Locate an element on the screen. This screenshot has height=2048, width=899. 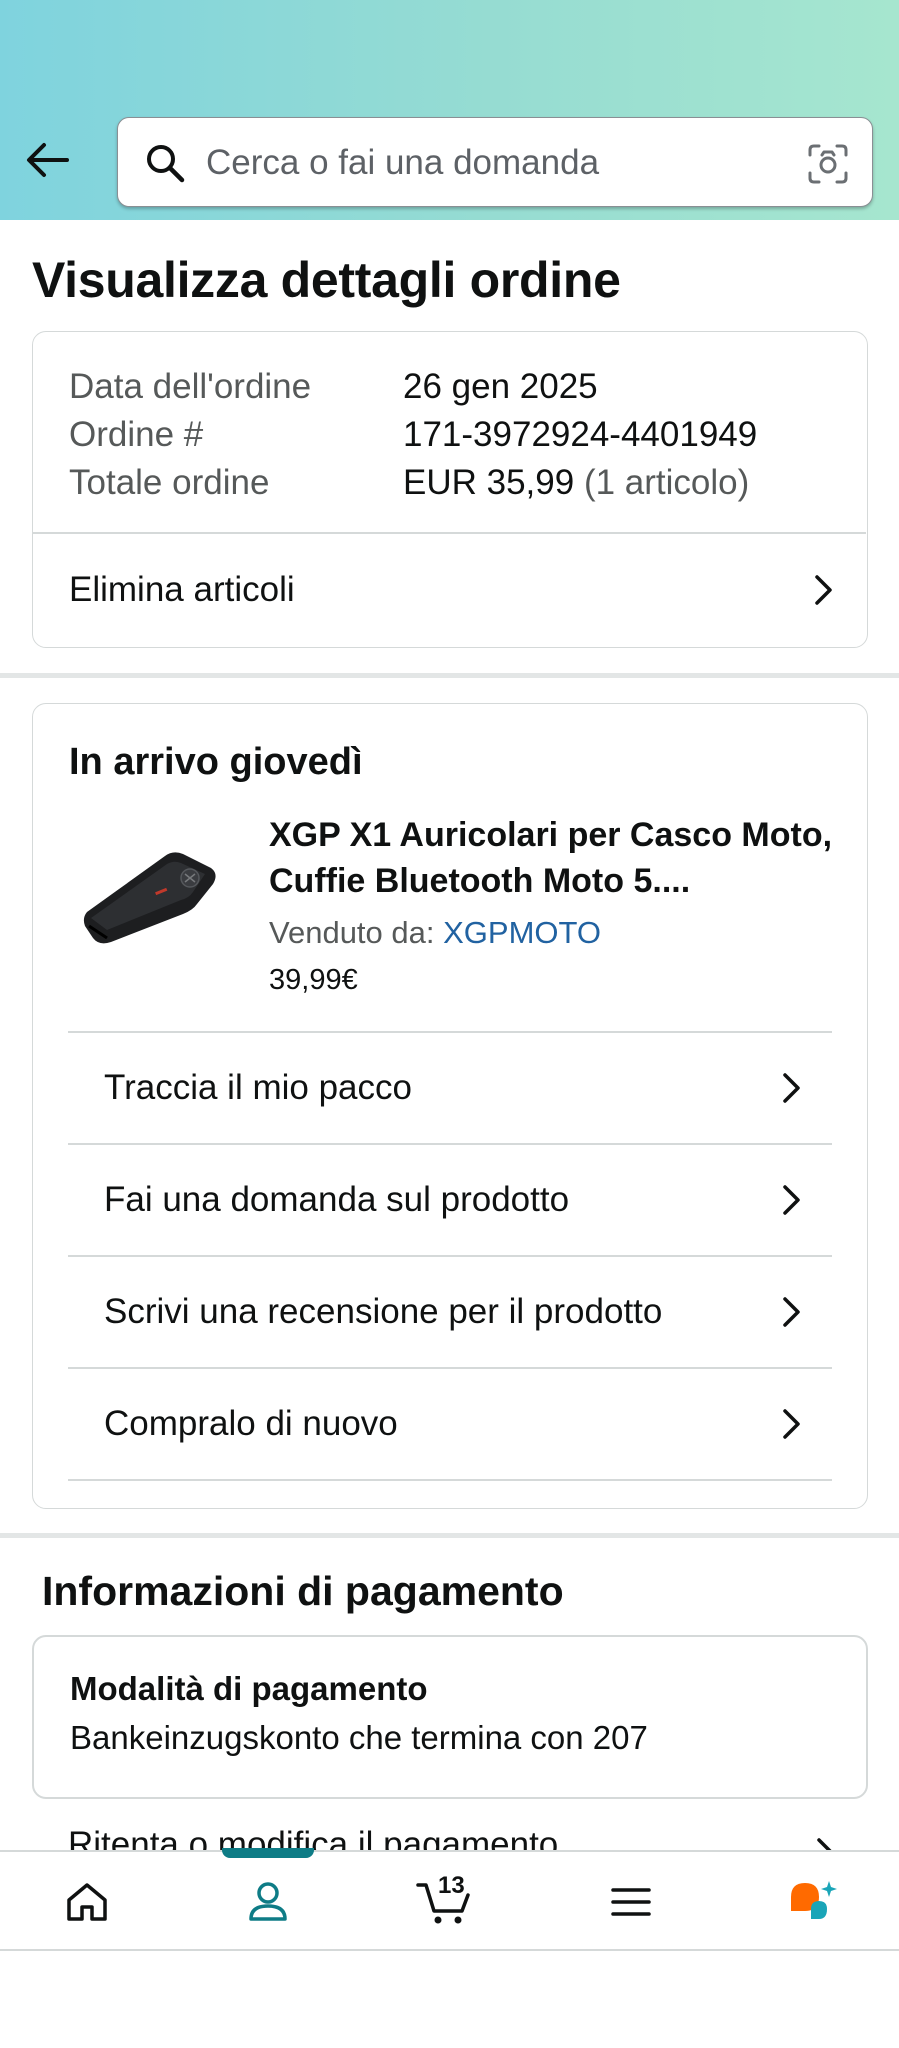
delete-items-label: Elimina articoli is located at coordinates (182, 589).